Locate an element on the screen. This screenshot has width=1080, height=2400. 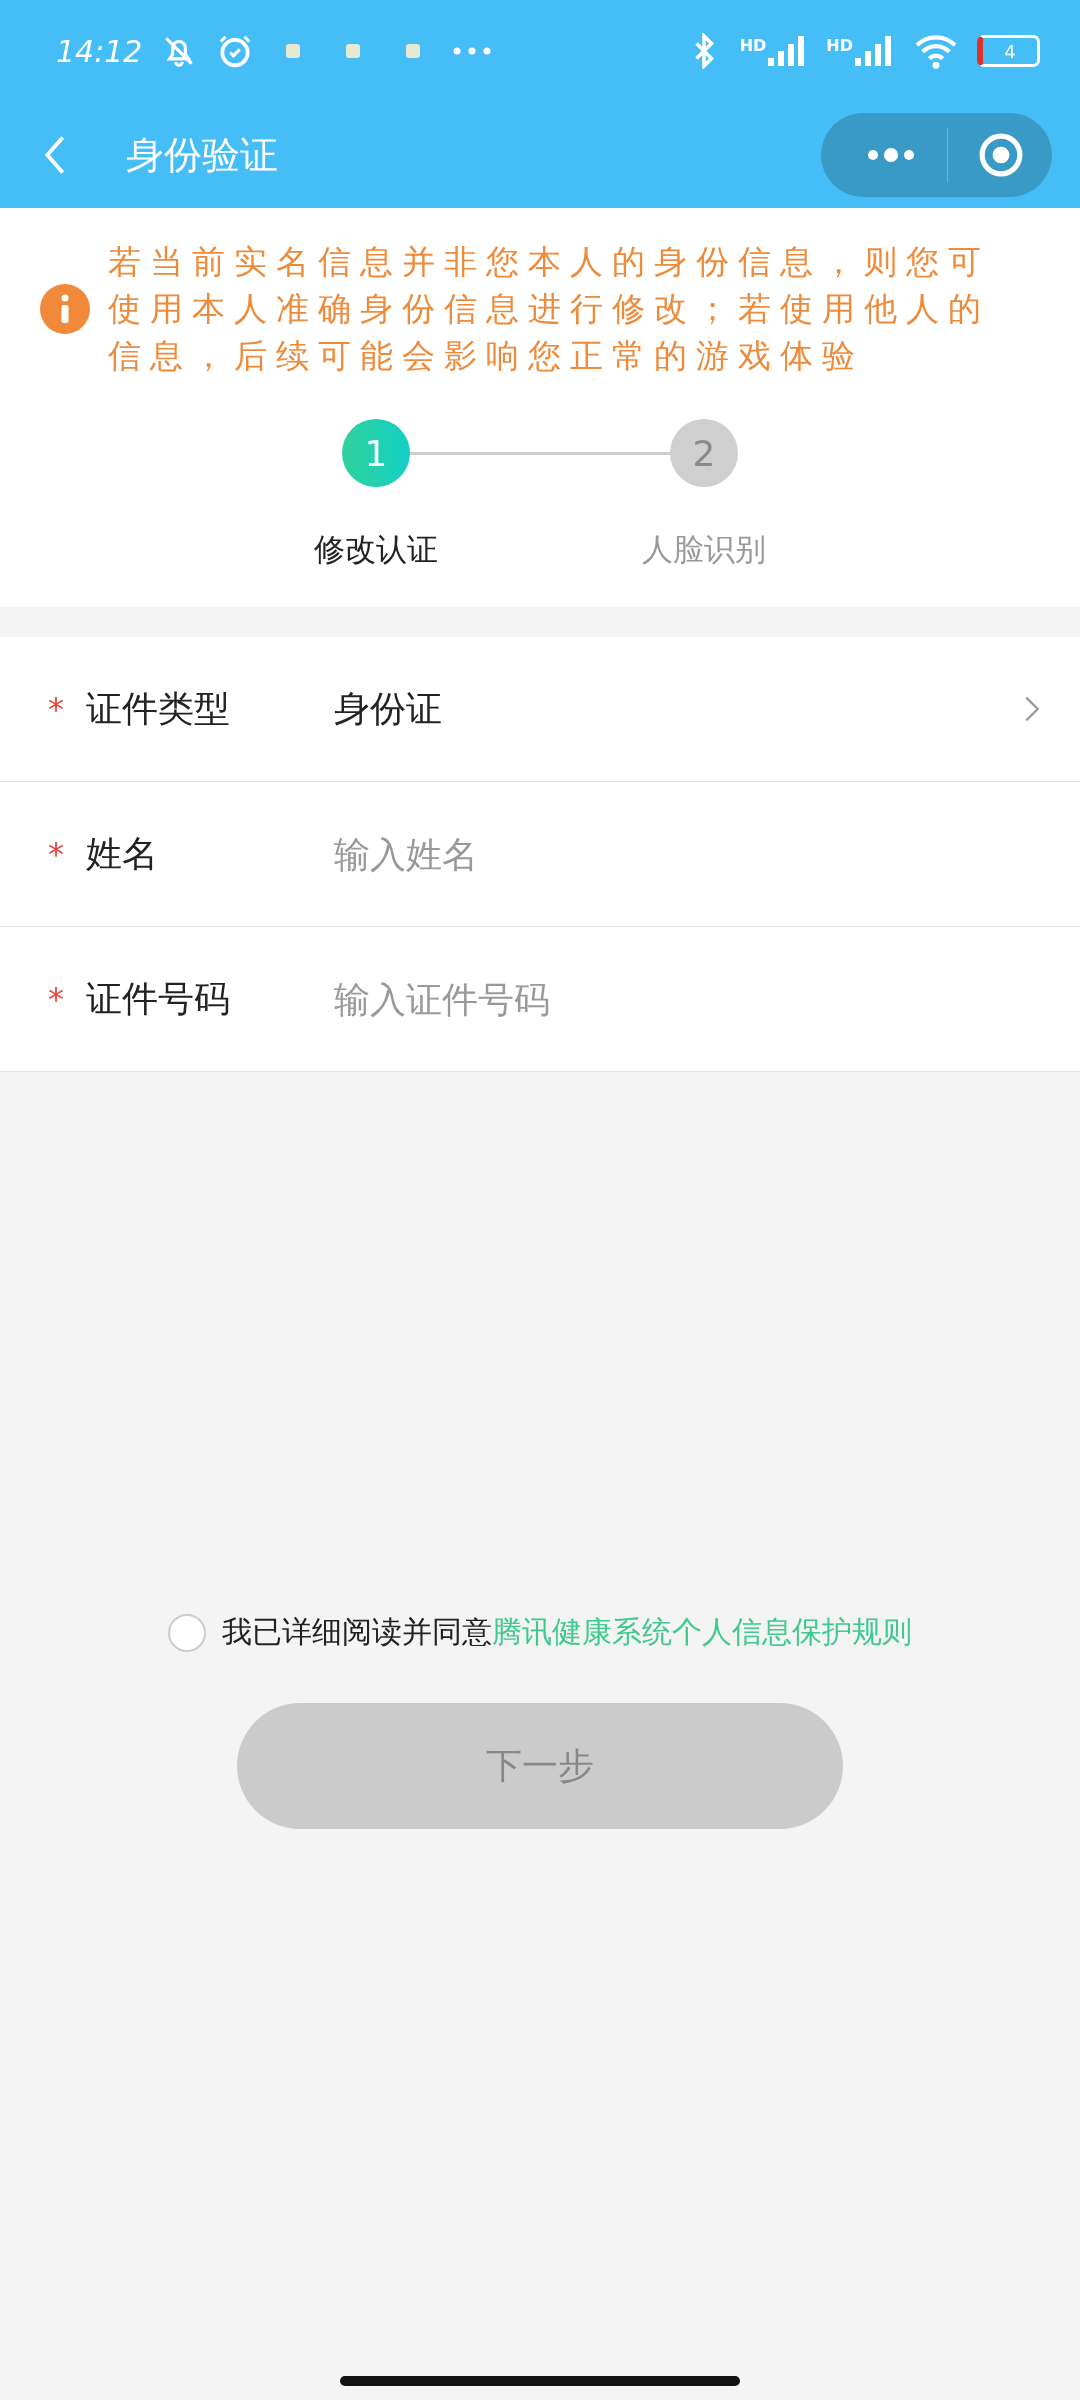
step-number: 1 is located at coordinates (376, 453).